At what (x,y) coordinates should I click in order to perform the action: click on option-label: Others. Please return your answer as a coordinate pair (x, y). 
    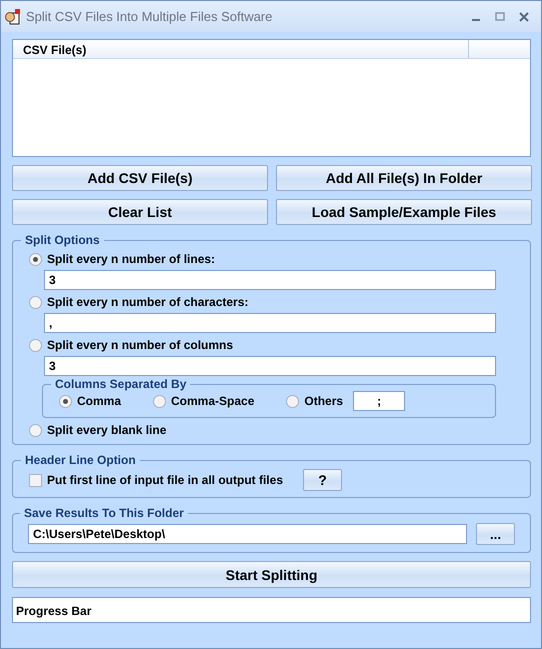
    Looking at the image, I should click on (324, 401).